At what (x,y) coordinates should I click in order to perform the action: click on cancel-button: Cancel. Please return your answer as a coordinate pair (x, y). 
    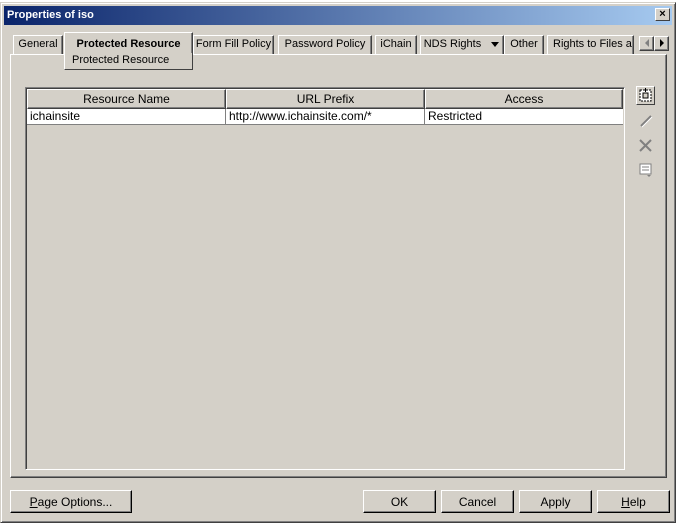
    Looking at the image, I should click on (477, 501).